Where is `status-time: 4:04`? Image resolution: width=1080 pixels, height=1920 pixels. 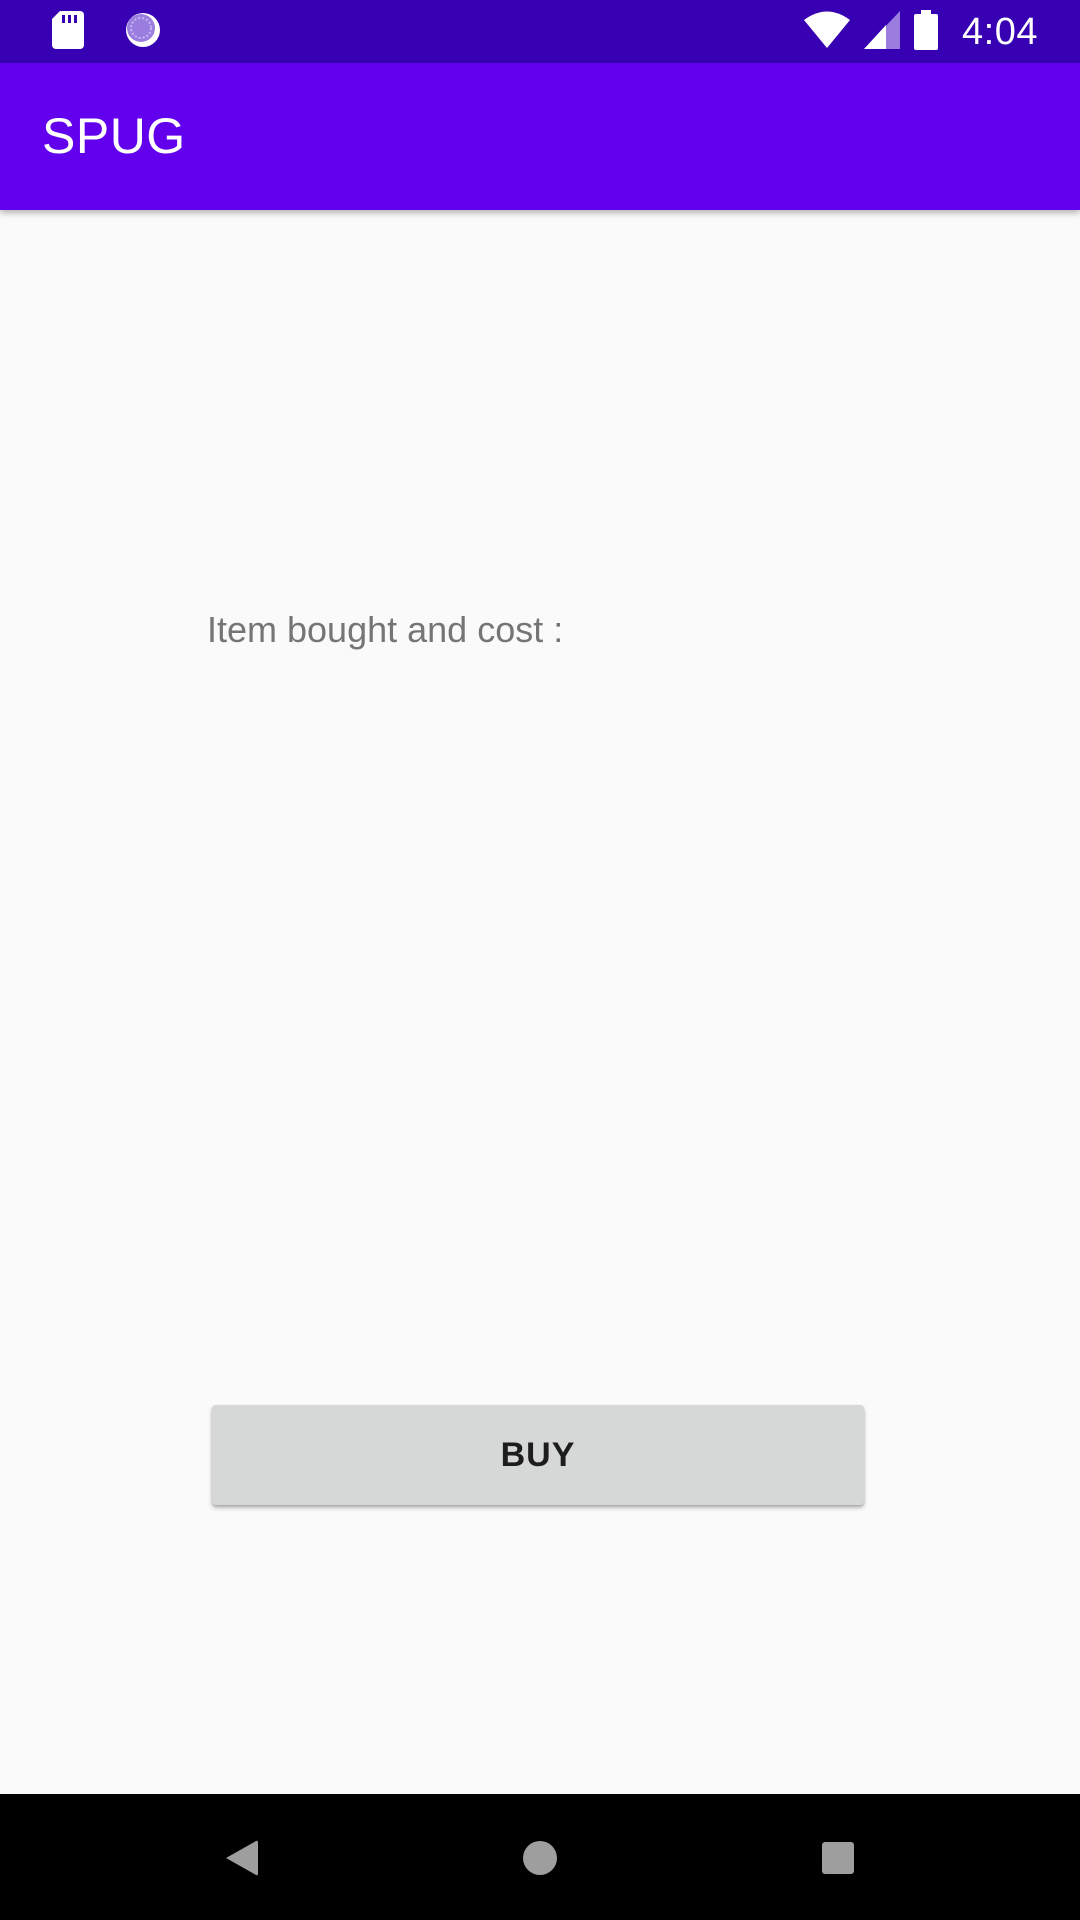
status-time: 4:04 is located at coordinates (1000, 31).